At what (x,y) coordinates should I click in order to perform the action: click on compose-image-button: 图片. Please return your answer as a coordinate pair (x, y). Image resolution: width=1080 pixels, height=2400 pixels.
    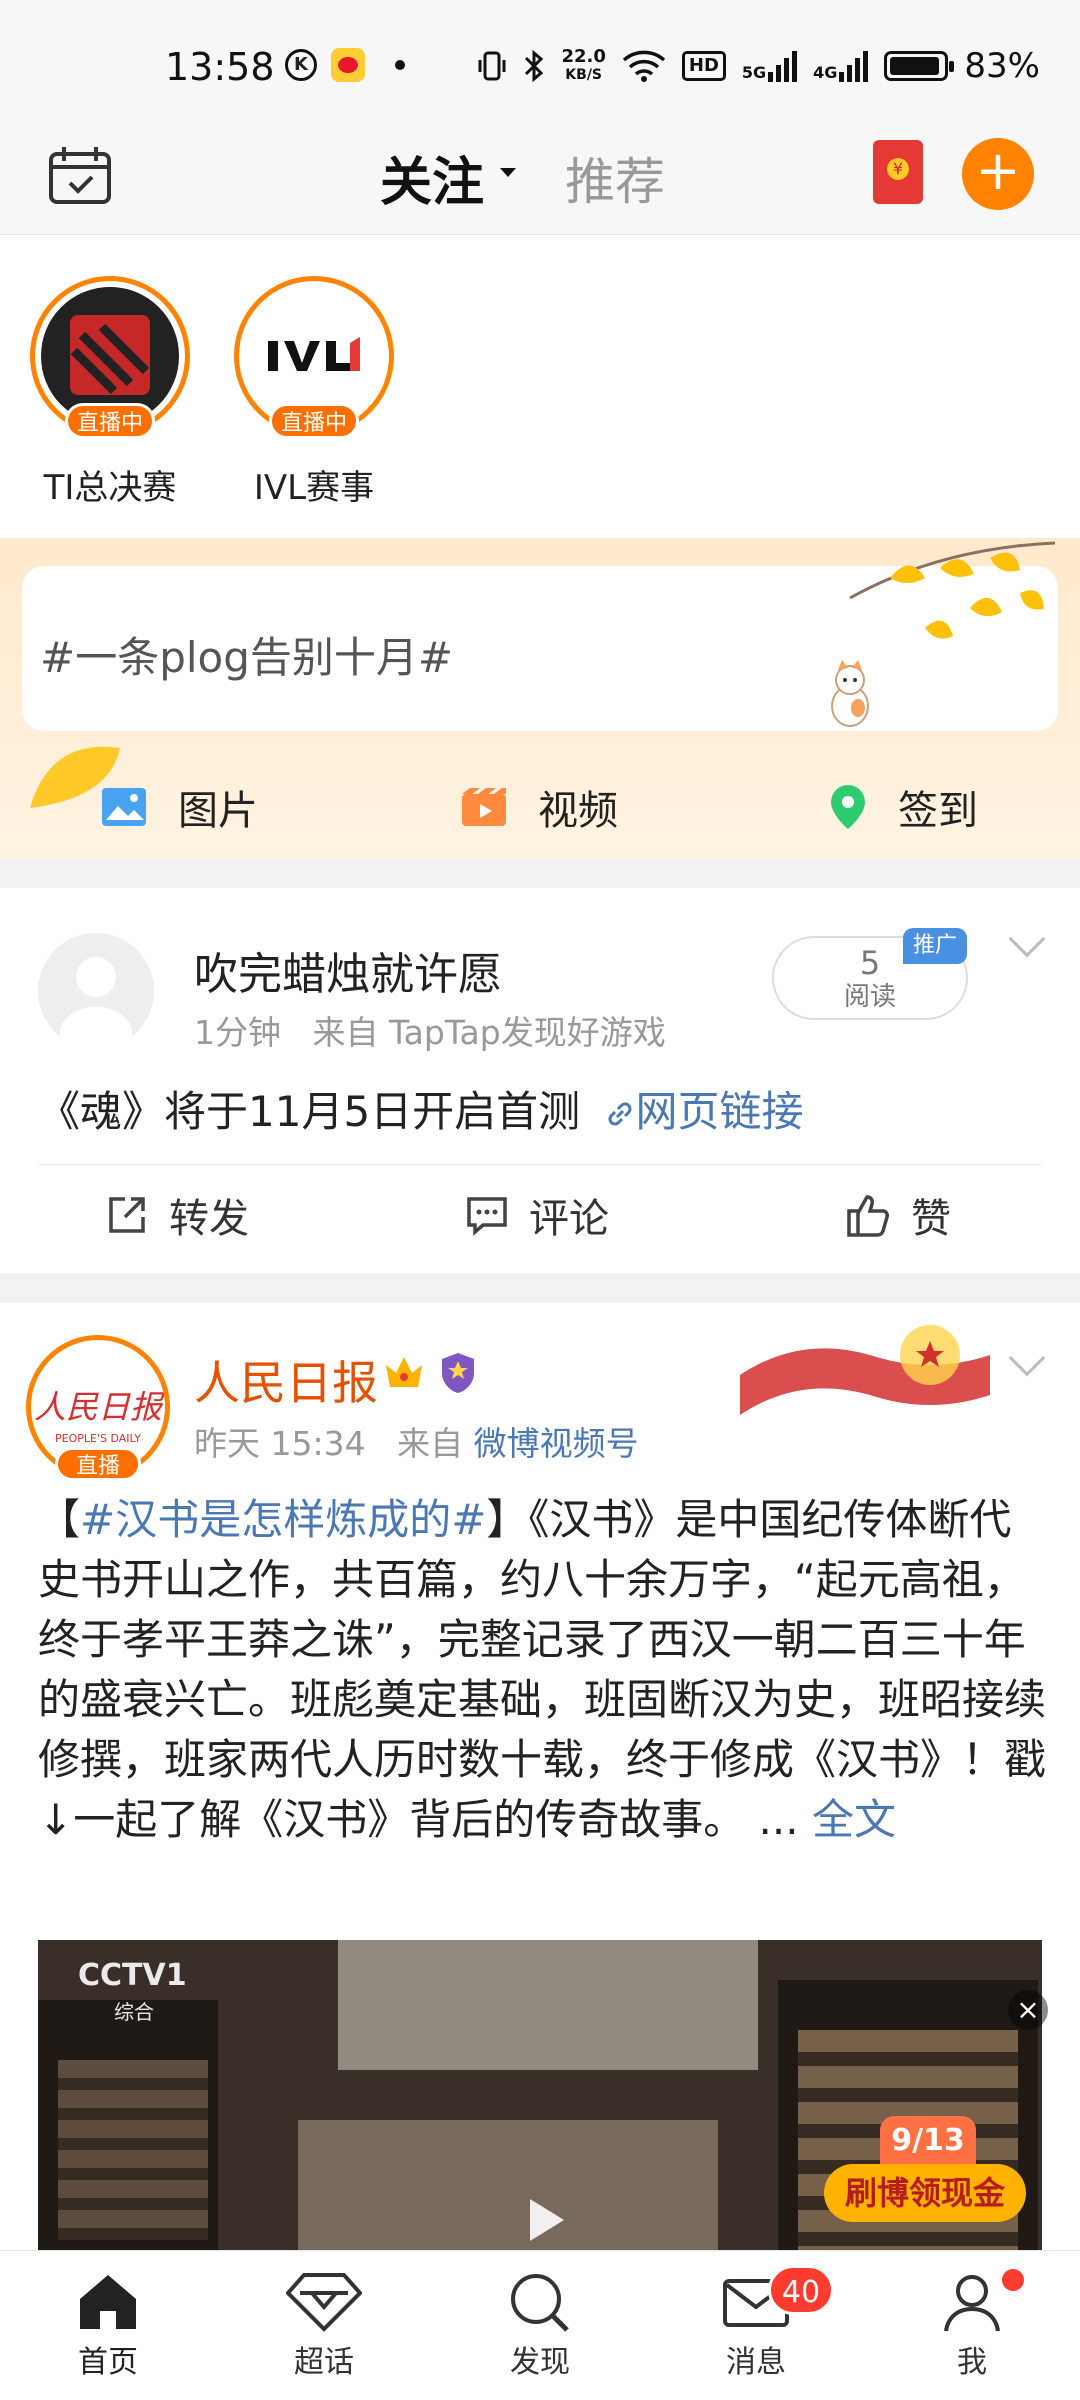
    Looking at the image, I should click on (179, 807).